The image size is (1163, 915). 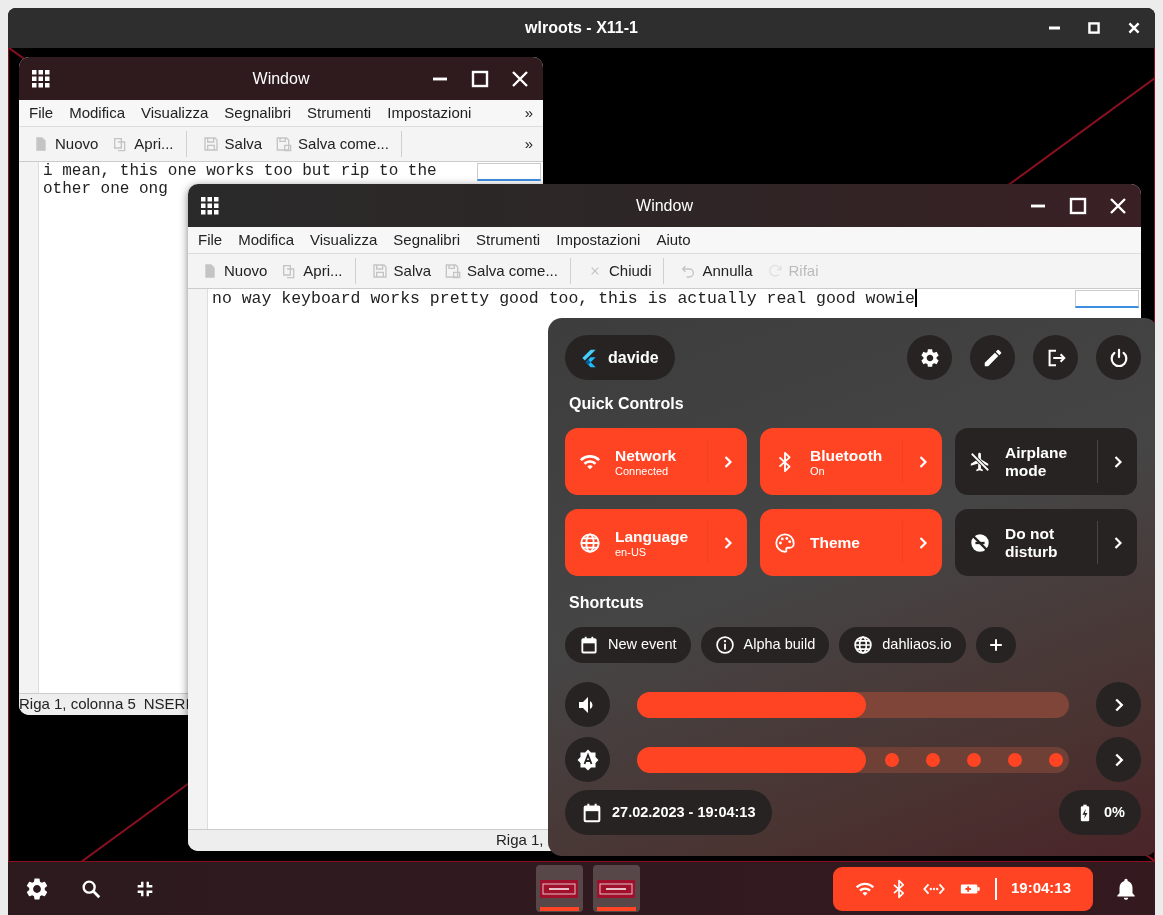 What do you see at coordinates (995, 645) in the screenshot?
I see `add-shortcut-button` at bounding box center [995, 645].